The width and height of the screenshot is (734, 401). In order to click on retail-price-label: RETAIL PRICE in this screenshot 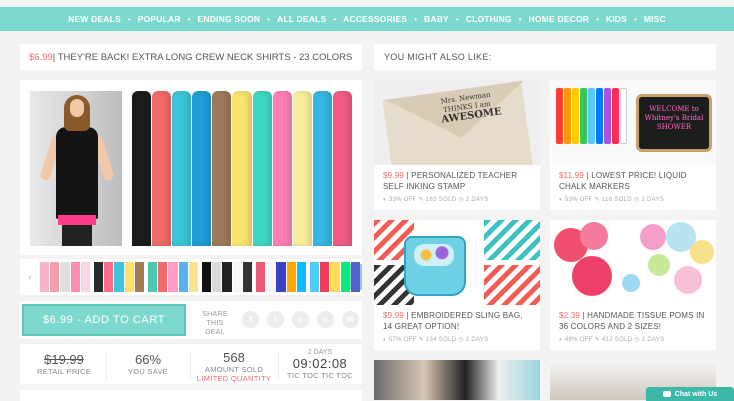, I will do `click(64, 371)`.